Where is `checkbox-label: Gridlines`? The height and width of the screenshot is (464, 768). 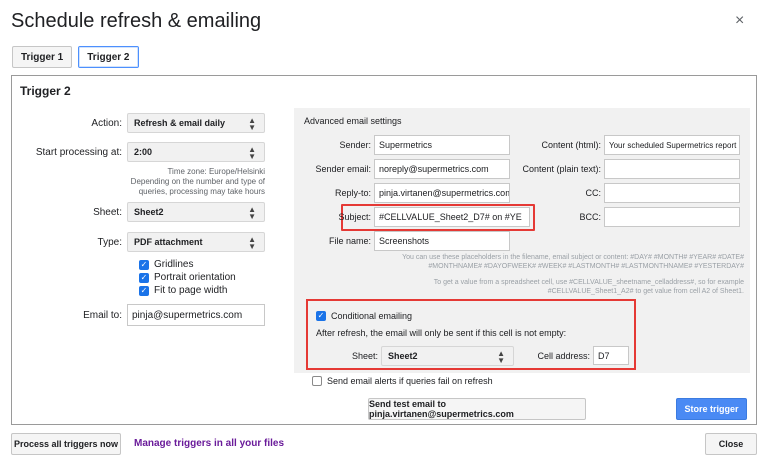
checkbox-label: Gridlines is located at coordinates (174, 264).